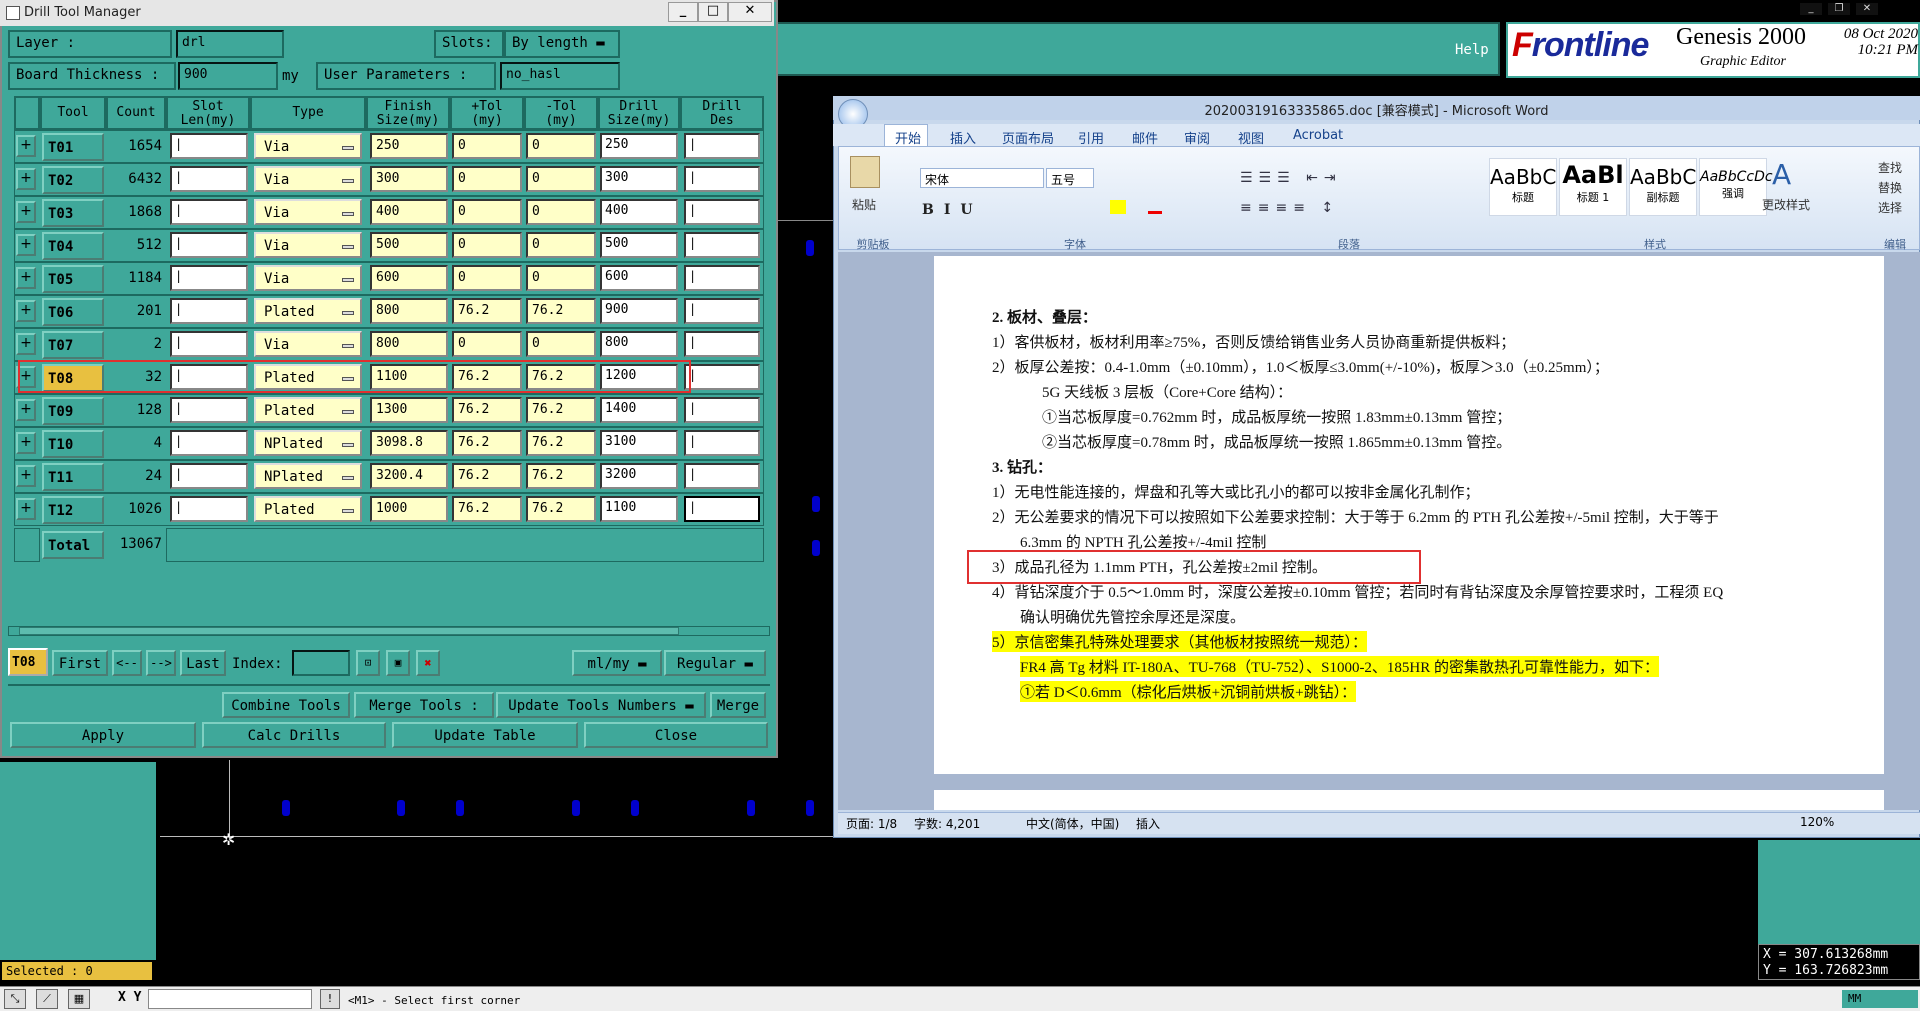  Describe the element at coordinates (15, 999) in the screenshot. I see `zoom-icon: ⤡` at that location.